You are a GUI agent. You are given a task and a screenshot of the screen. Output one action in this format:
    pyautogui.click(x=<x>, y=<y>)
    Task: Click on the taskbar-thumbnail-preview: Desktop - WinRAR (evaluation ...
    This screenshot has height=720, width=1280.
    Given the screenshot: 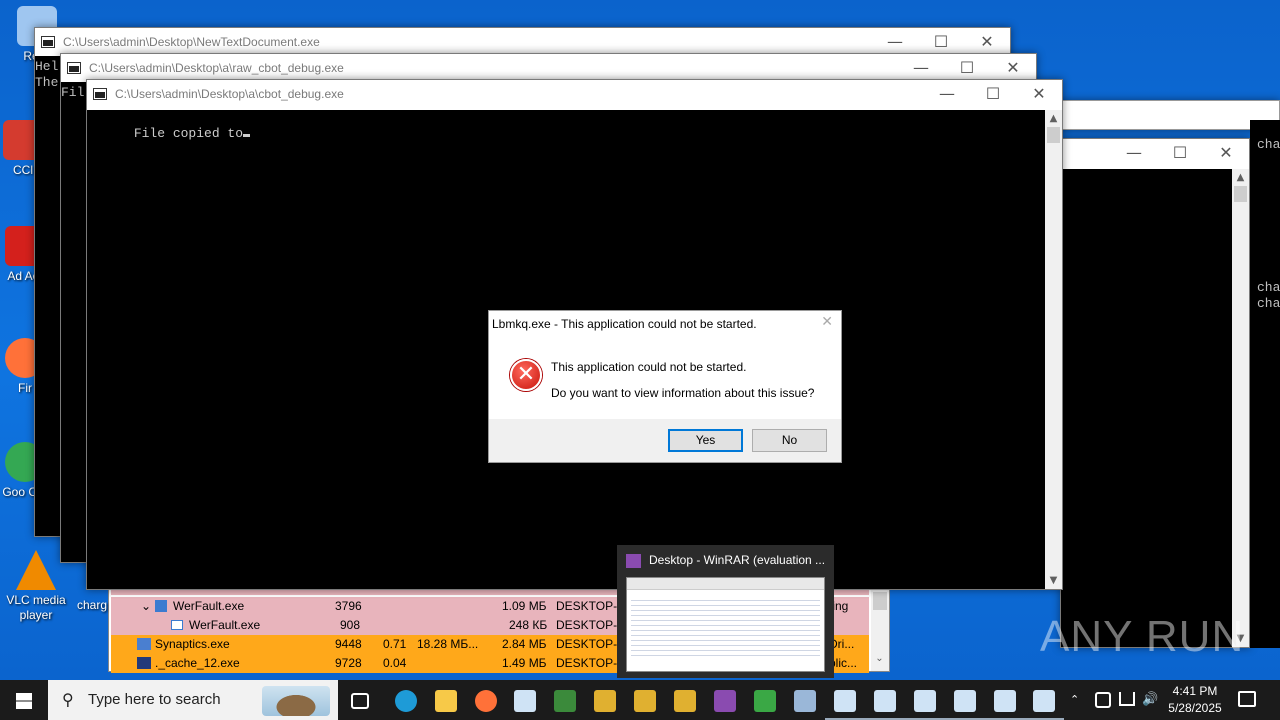 What is the action you would take?
    pyautogui.click(x=725, y=611)
    